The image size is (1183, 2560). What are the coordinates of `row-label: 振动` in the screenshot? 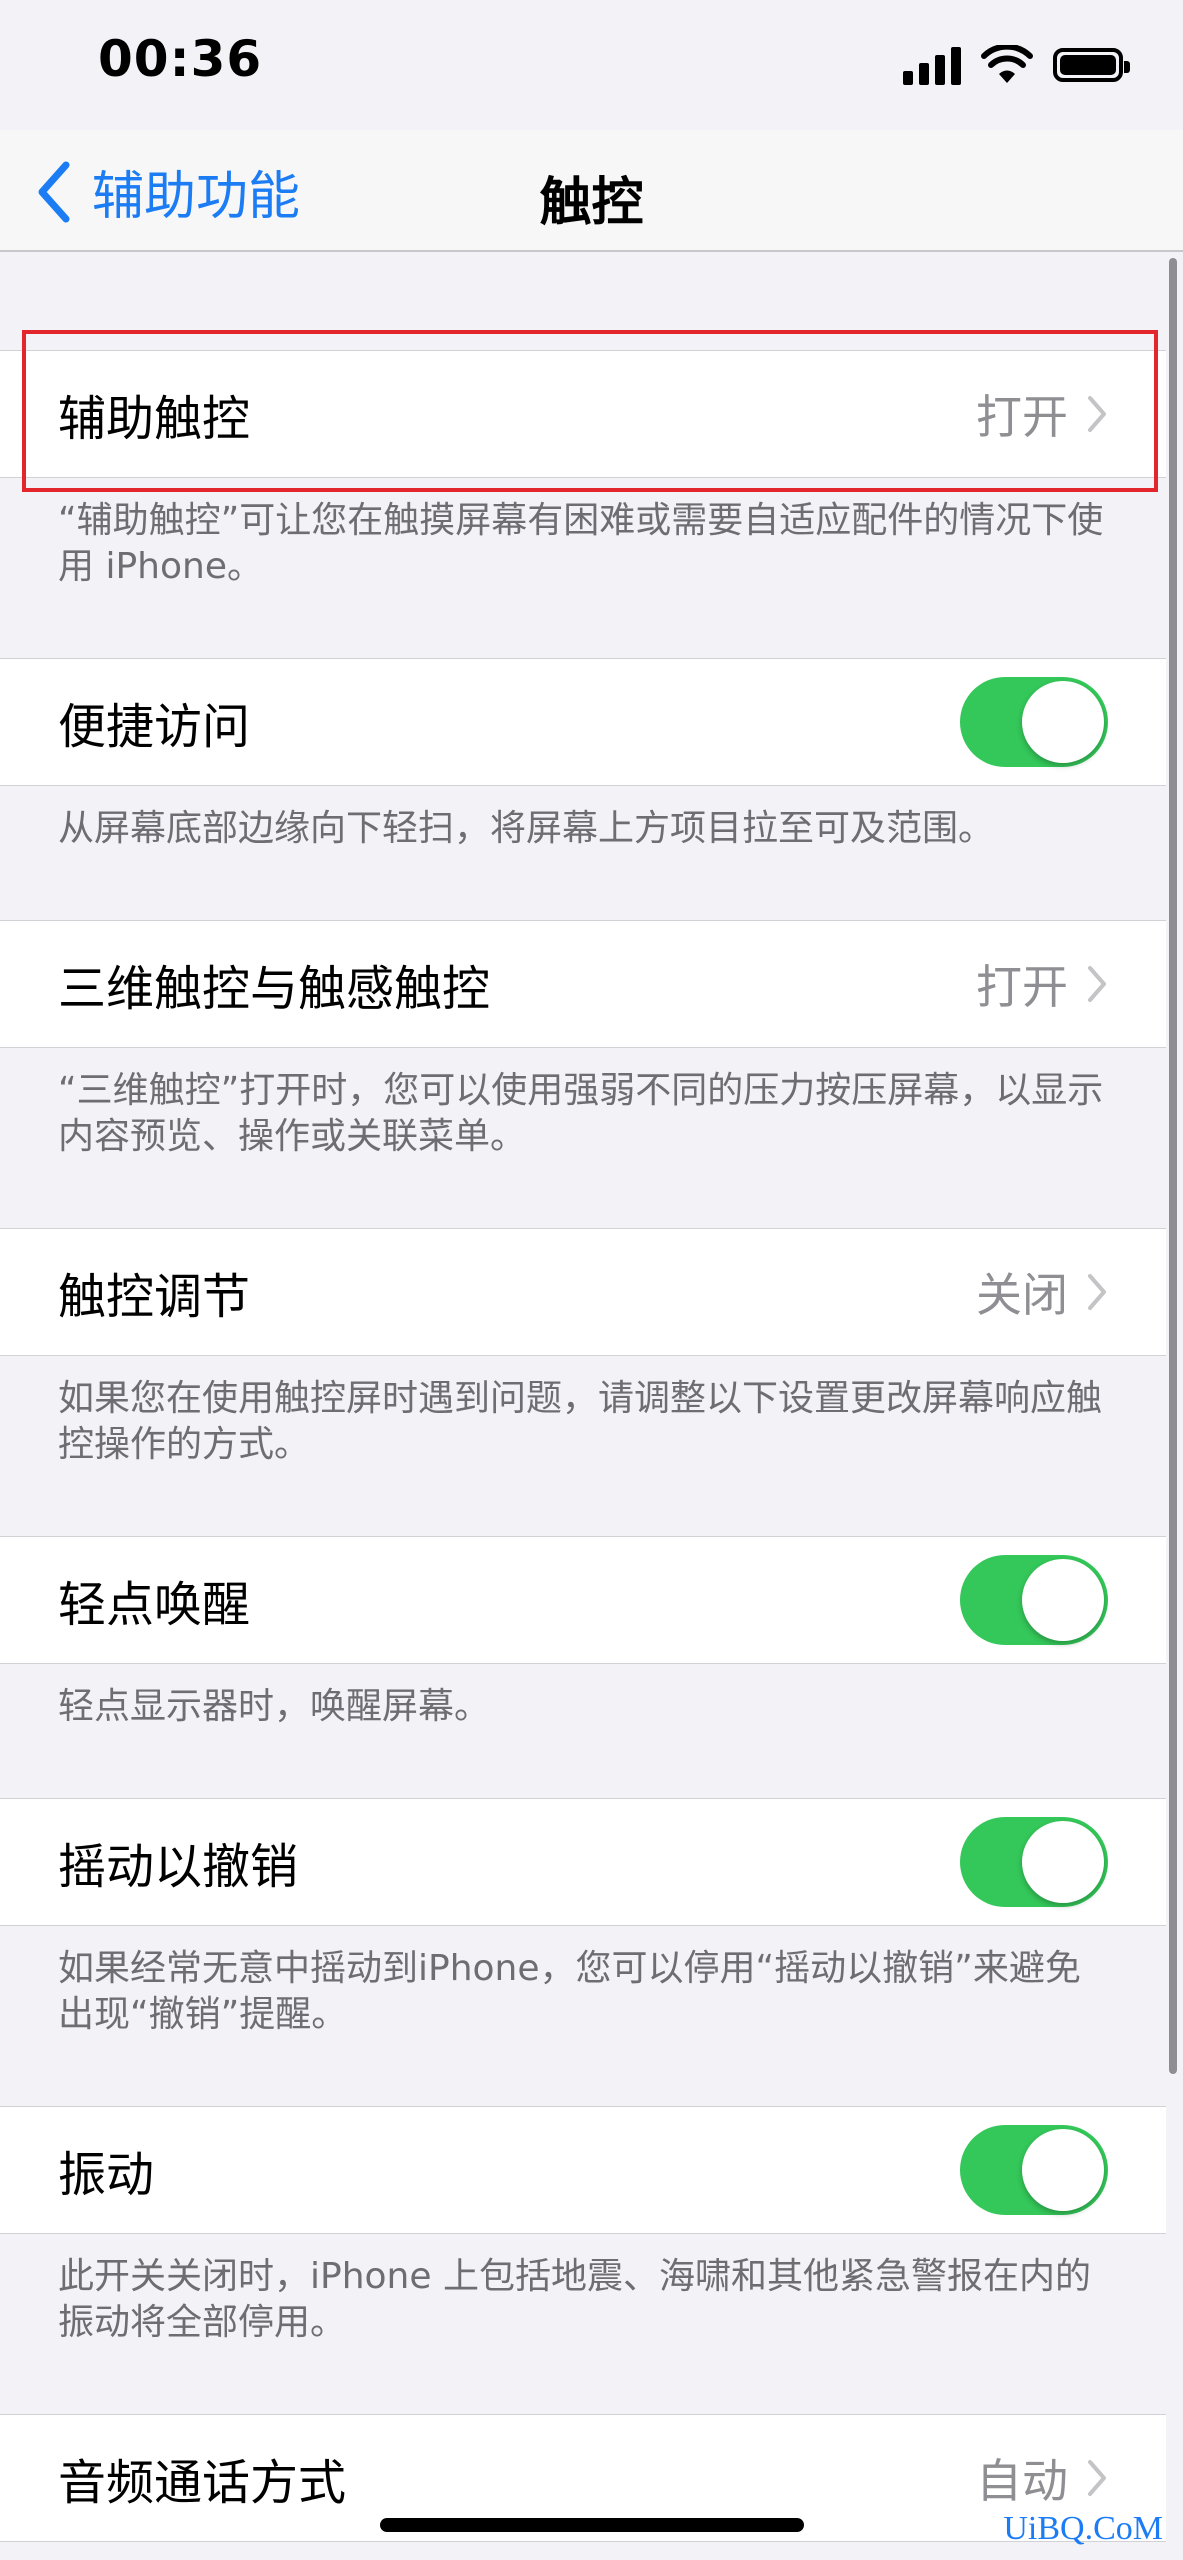 It's located at (106, 2175).